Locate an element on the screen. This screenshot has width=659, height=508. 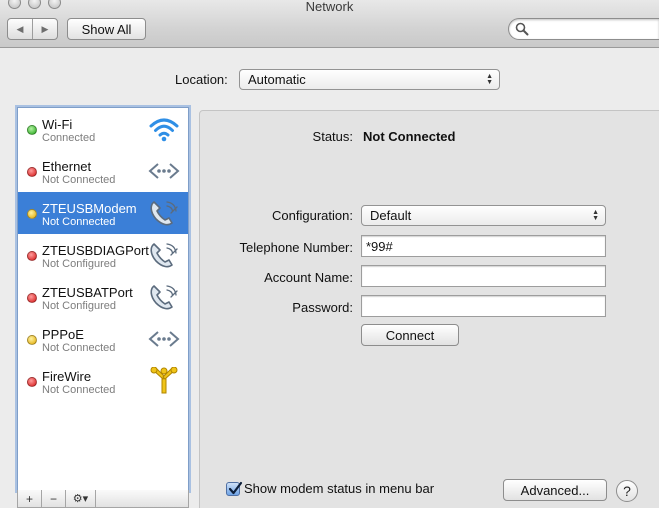
connect-button: Connect is located at coordinates (410, 335).